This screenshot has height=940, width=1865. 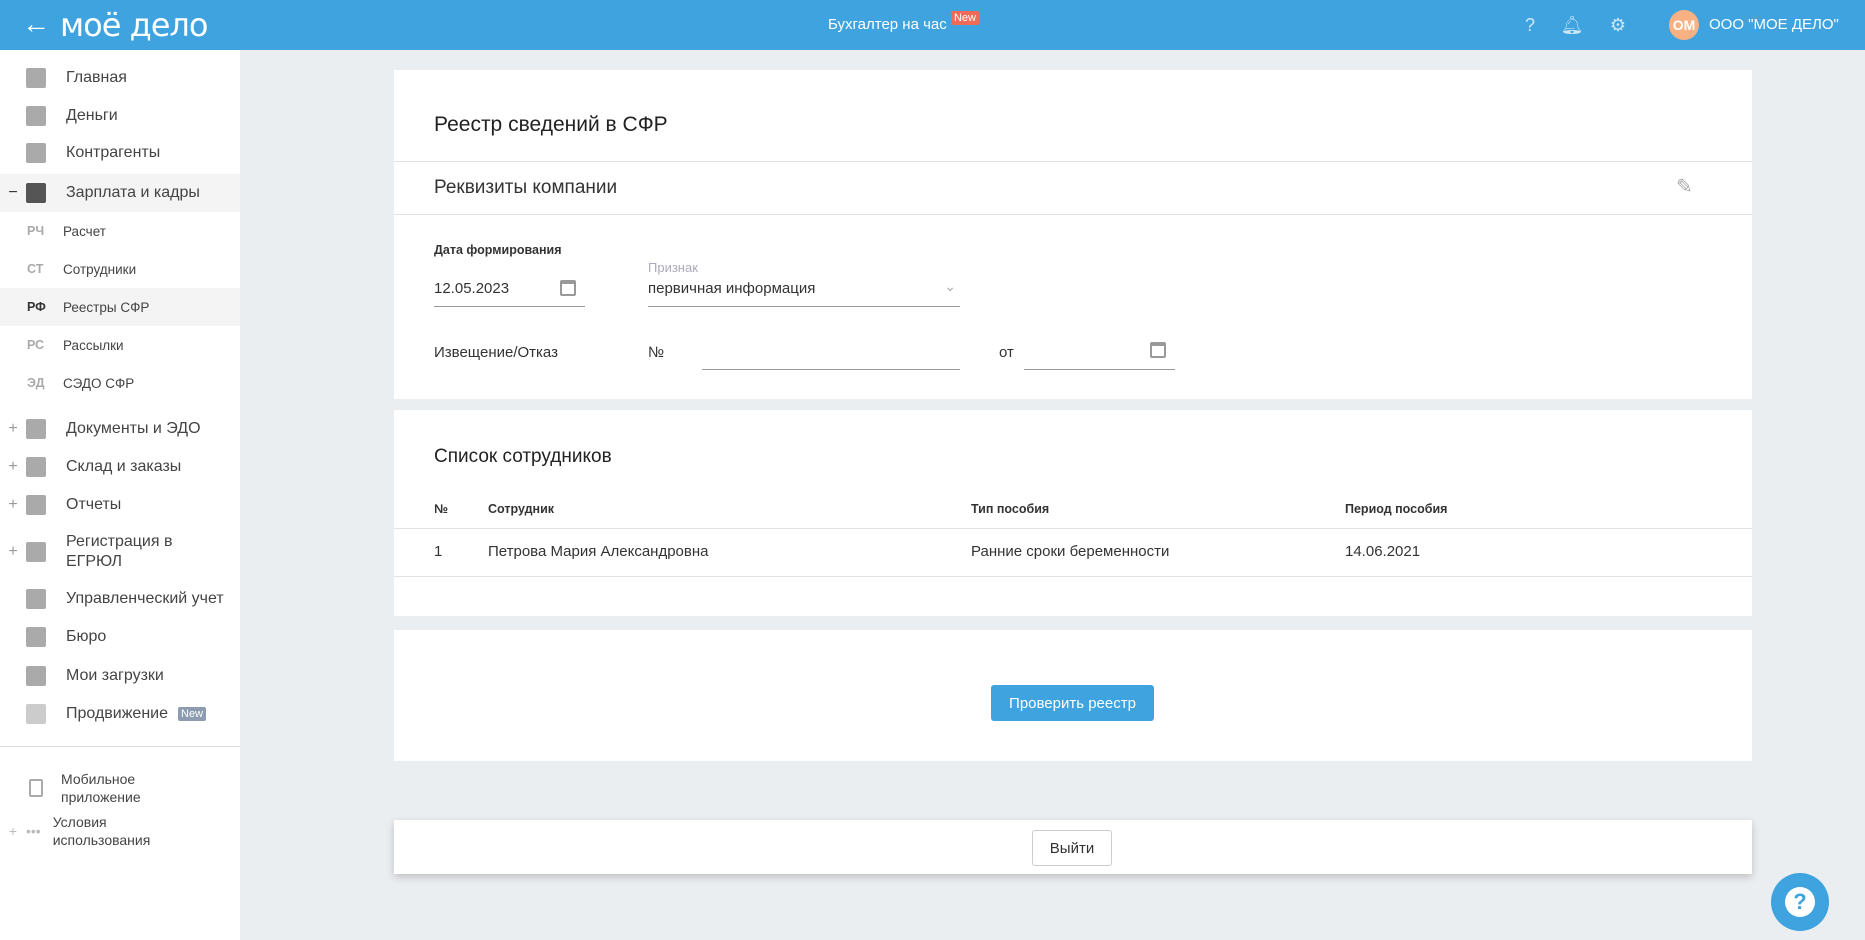 I want to click on contractor-icon, so click(x=36, y=153).